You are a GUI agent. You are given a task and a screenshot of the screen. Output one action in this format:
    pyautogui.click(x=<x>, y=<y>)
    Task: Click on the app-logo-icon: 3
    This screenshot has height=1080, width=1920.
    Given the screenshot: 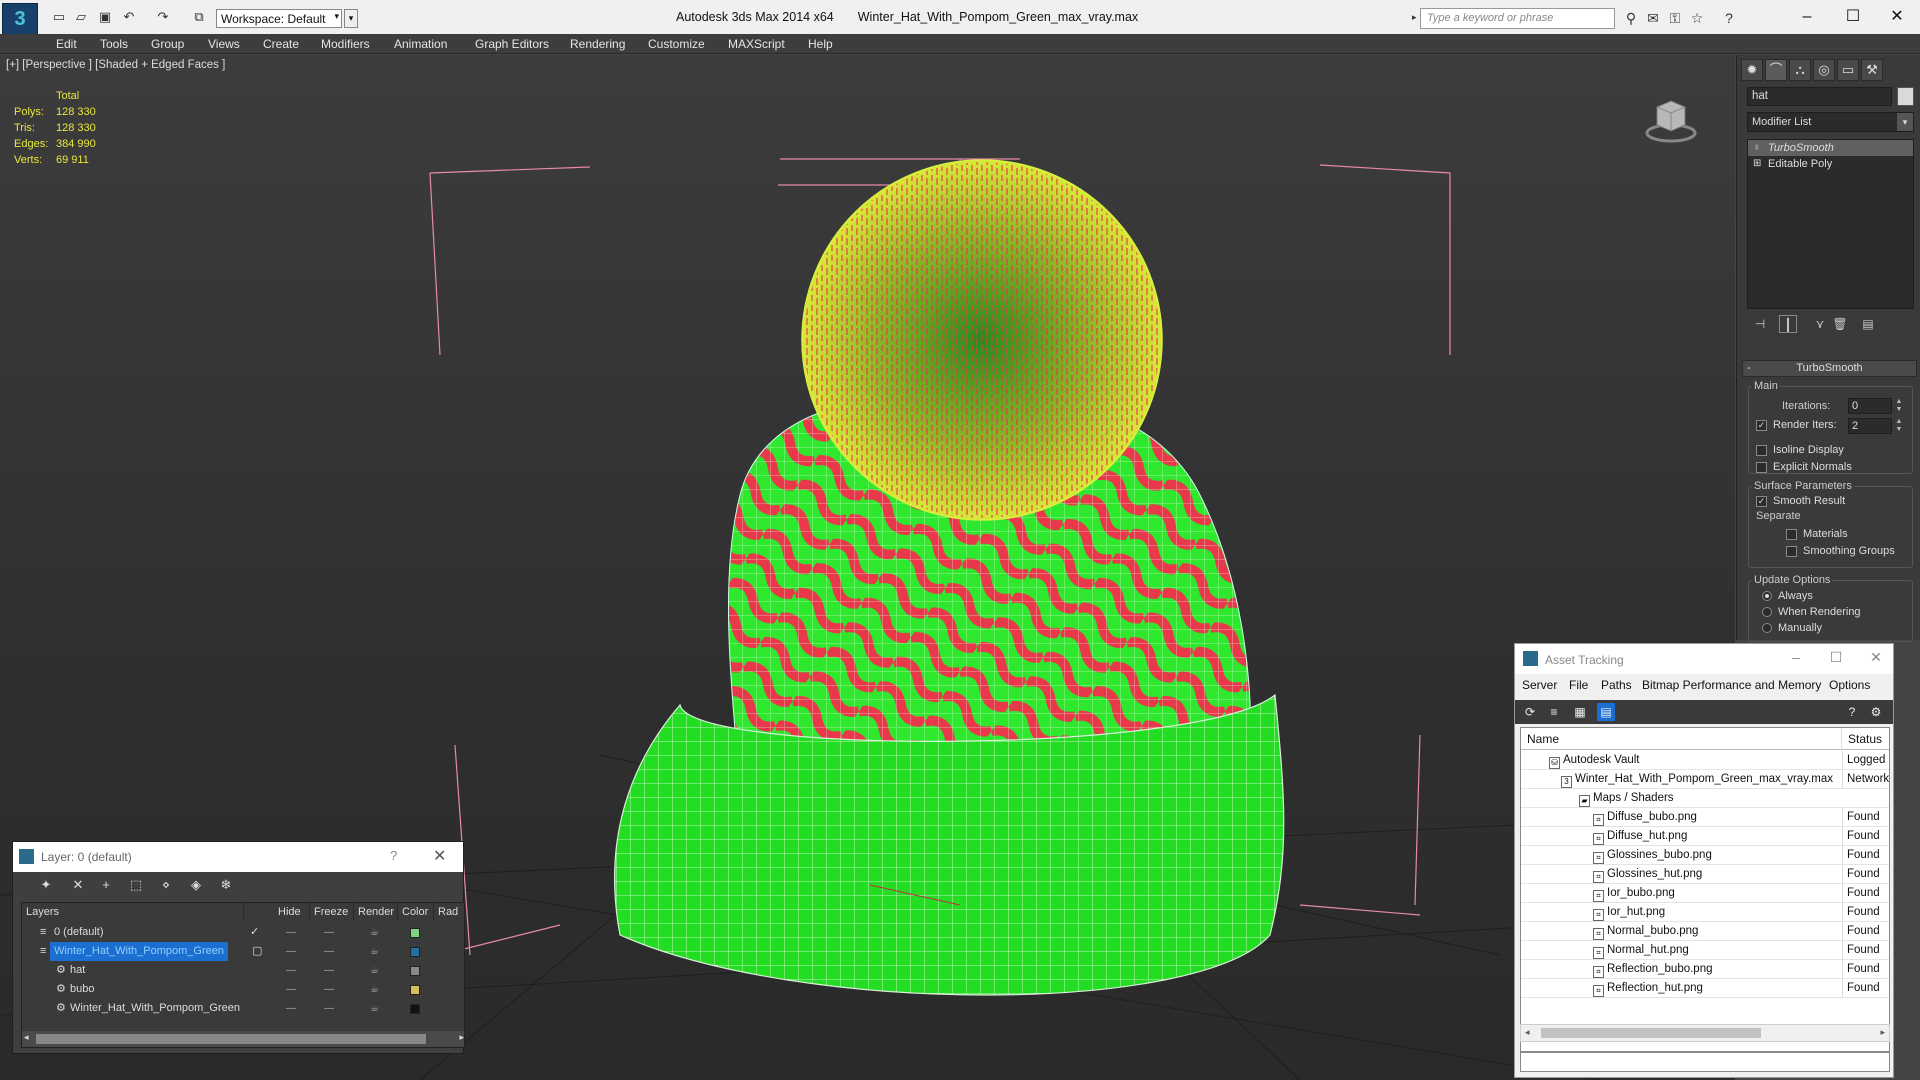 What is the action you would take?
    pyautogui.click(x=20, y=19)
    